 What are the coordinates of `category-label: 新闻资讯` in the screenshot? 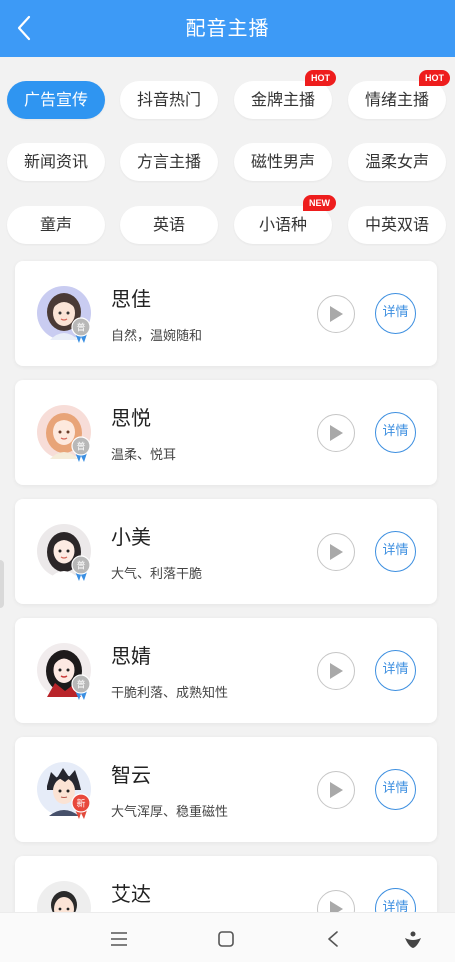 It's located at (55, 161).